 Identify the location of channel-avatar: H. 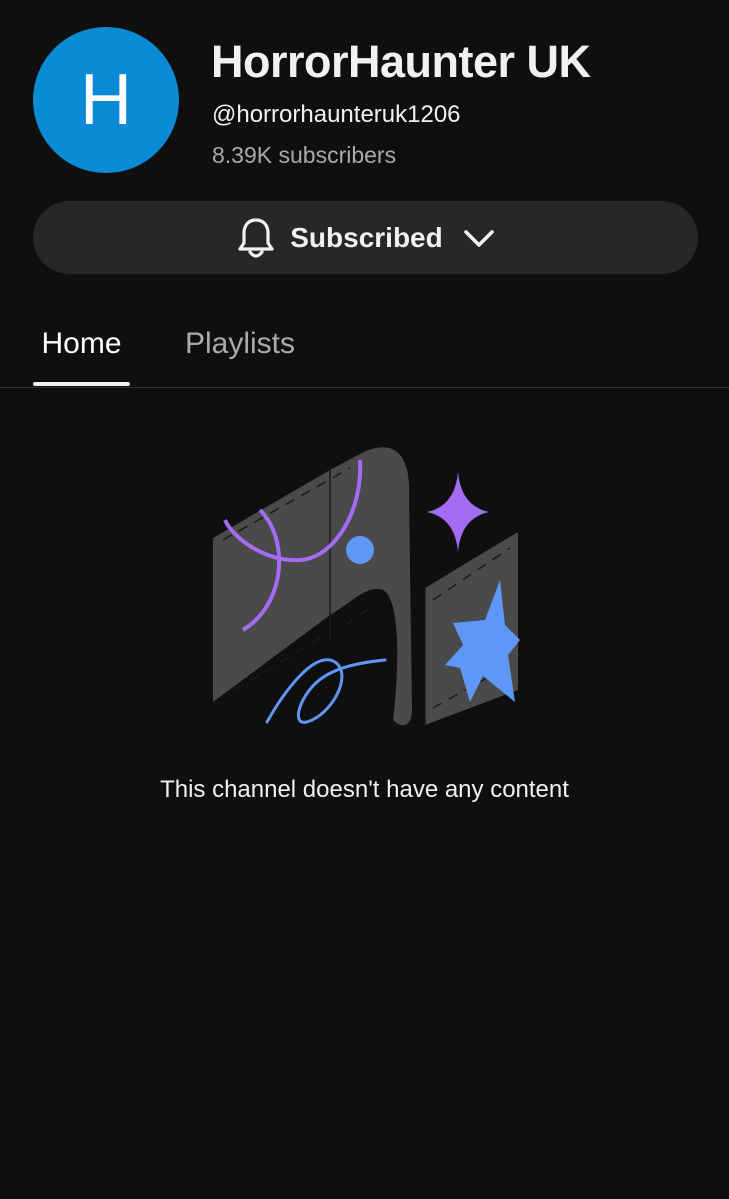
(106, 100).